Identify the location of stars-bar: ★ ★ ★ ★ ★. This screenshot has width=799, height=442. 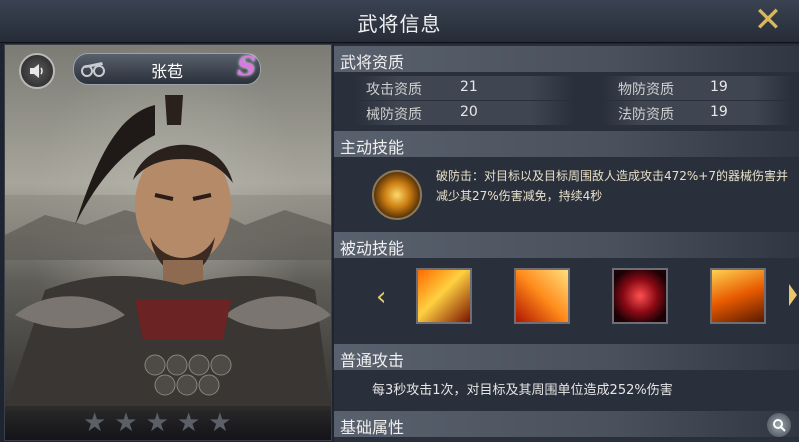
(168, 423).